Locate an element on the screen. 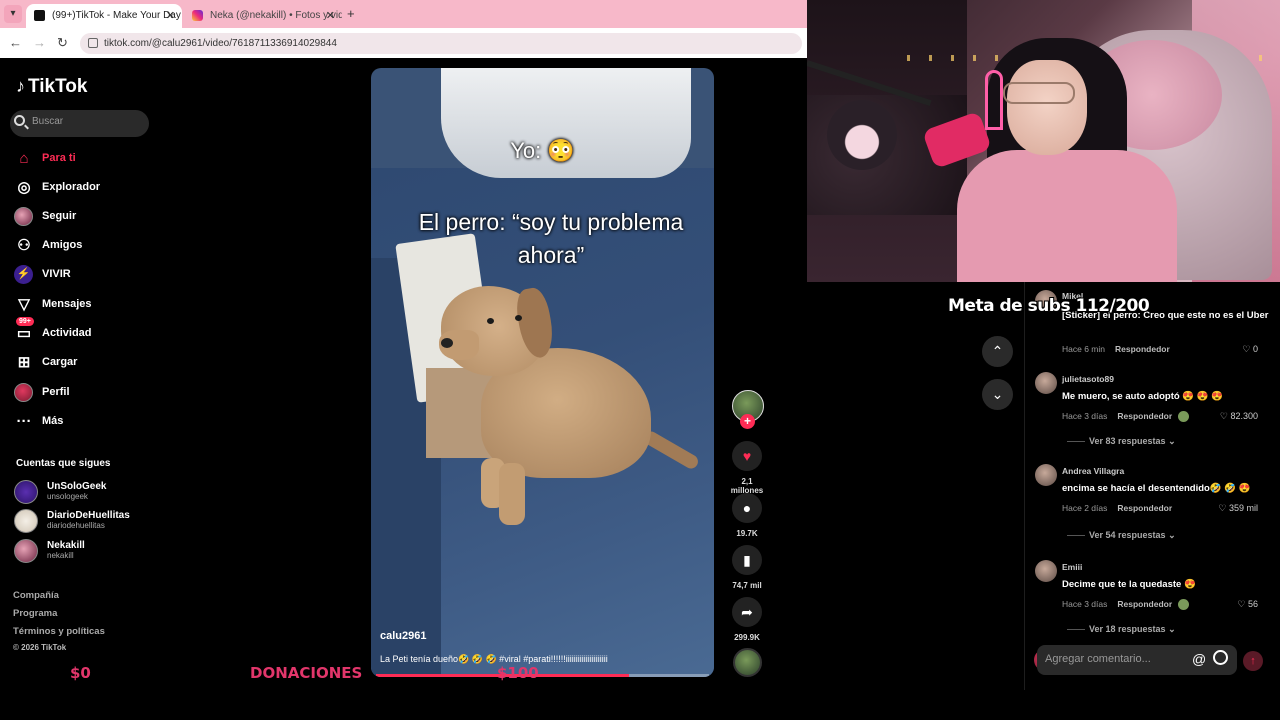 The image size is (1280, 720). comment-time: Hace 3 días is located at coordinates (1085, 416).